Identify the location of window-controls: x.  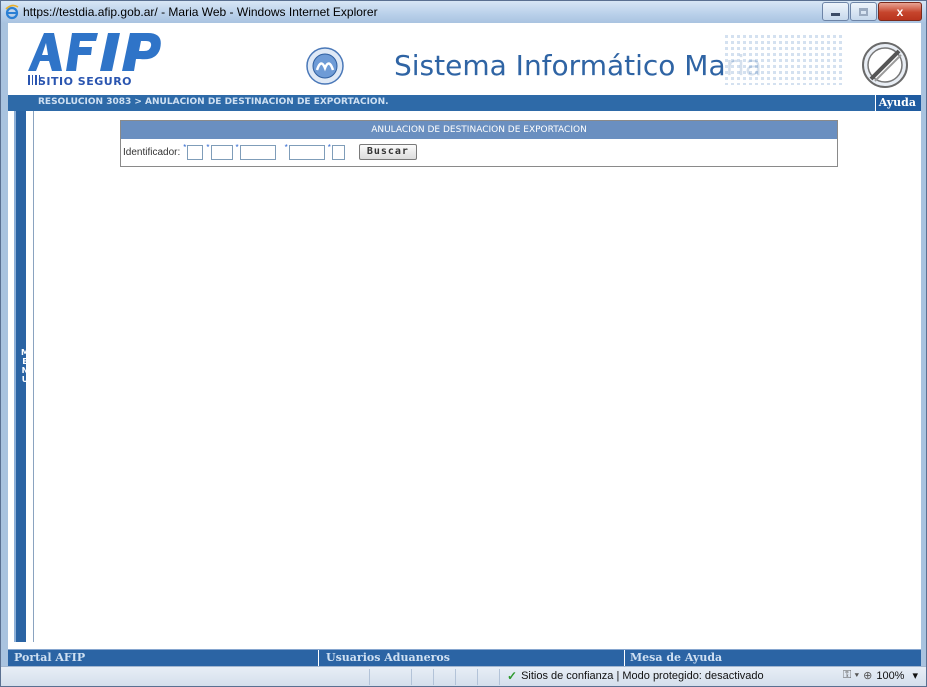
(871, 11).